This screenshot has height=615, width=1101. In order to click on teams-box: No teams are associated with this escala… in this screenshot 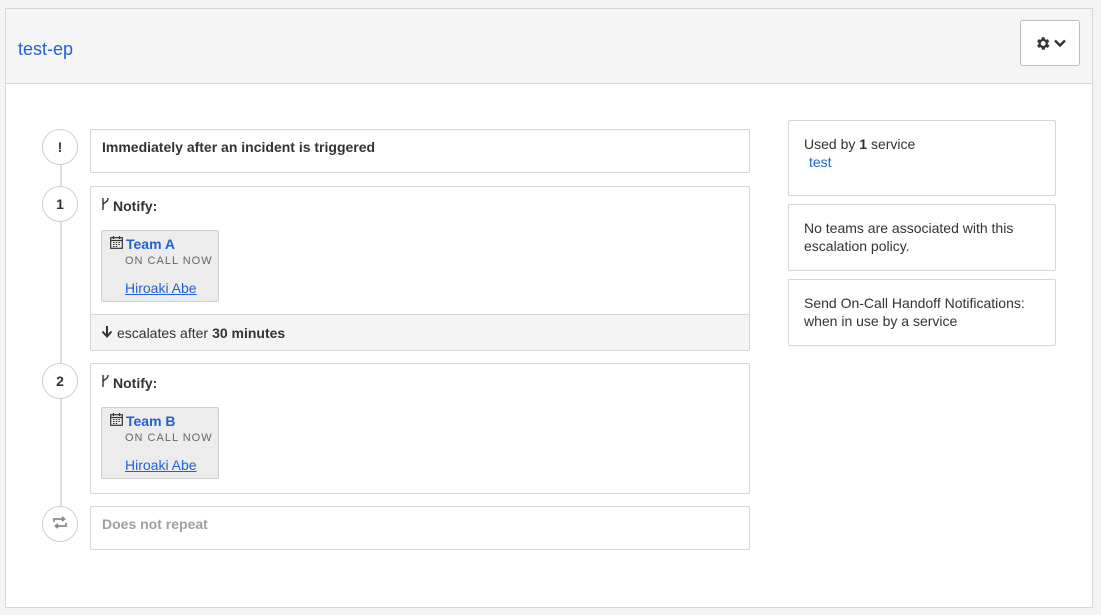, I will do `click(922, 237)`.